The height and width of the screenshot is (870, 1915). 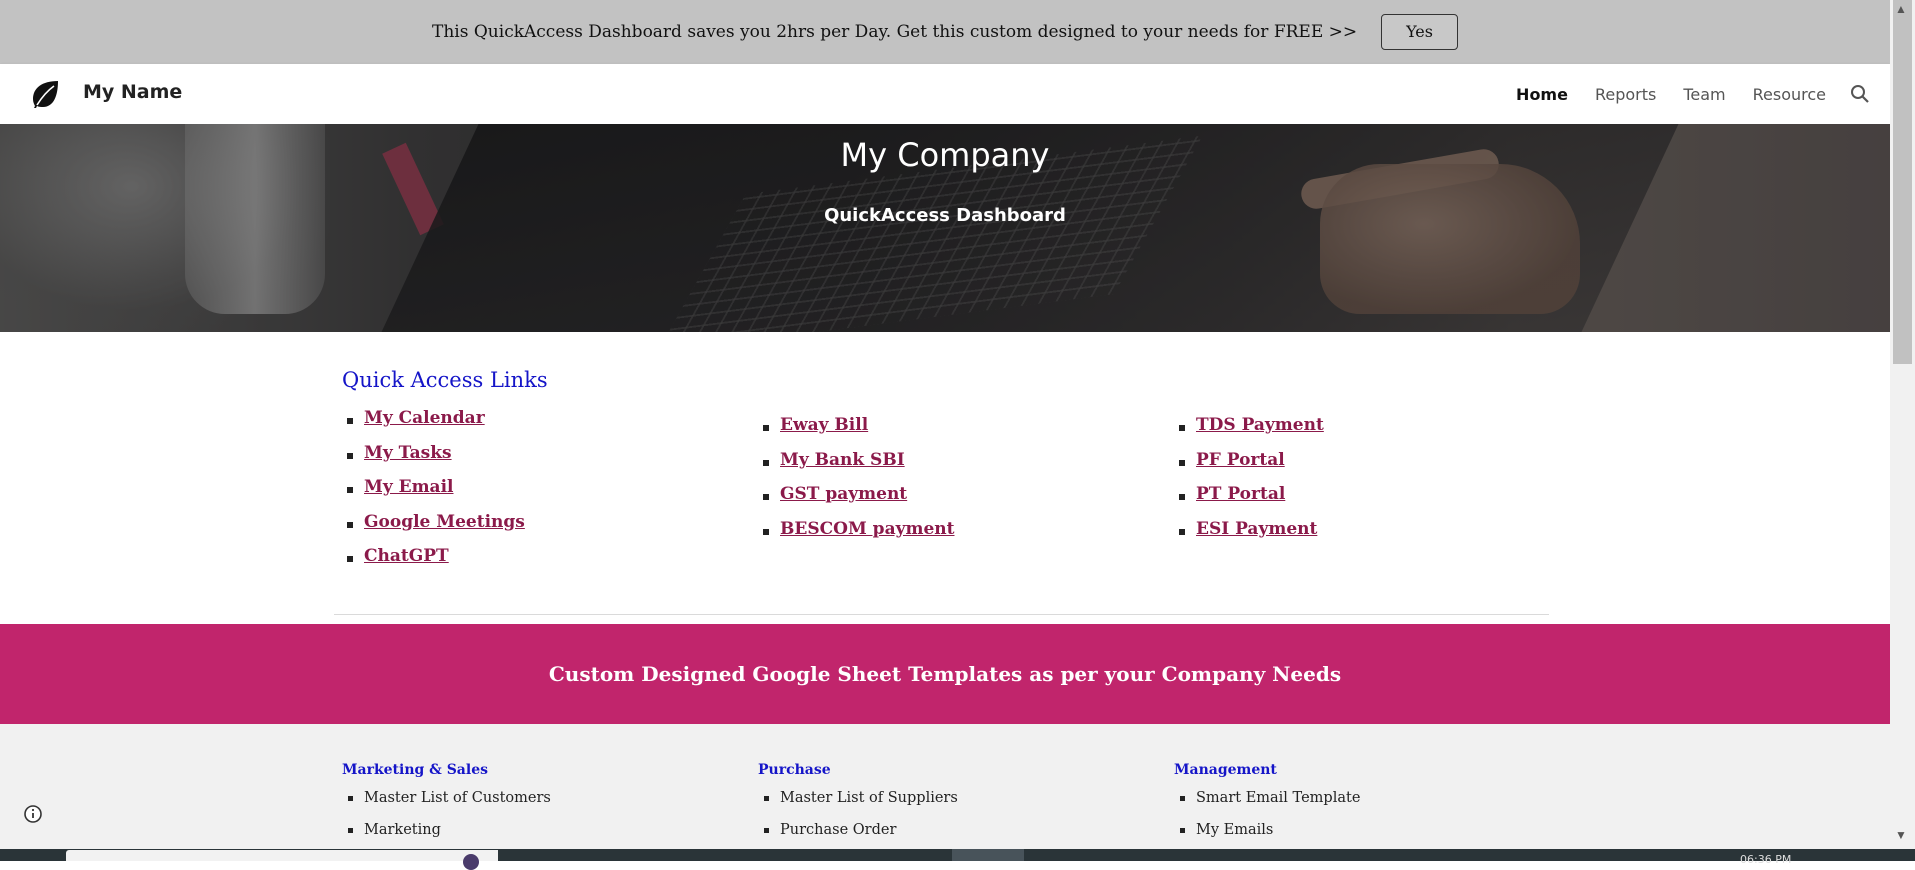 I want to click on info-icon, so click(x=33, y=814).